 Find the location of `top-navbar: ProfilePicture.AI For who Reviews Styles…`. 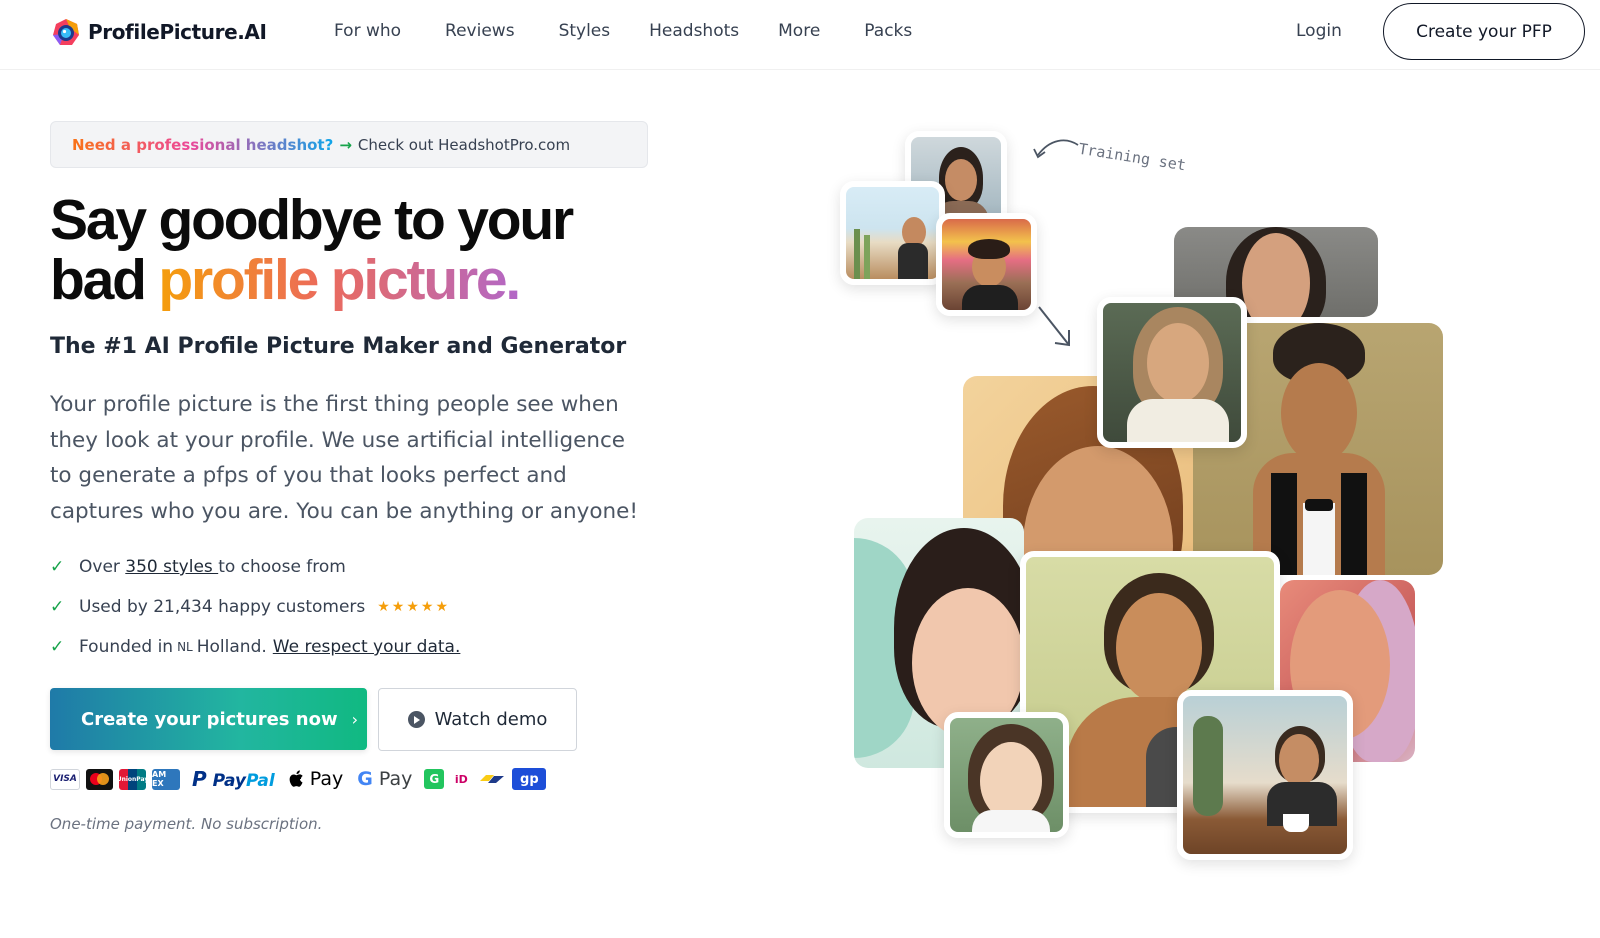

top-navbar: ProfilePicture.AI For who Reviews Styles… is located at coordinates (800, 35).